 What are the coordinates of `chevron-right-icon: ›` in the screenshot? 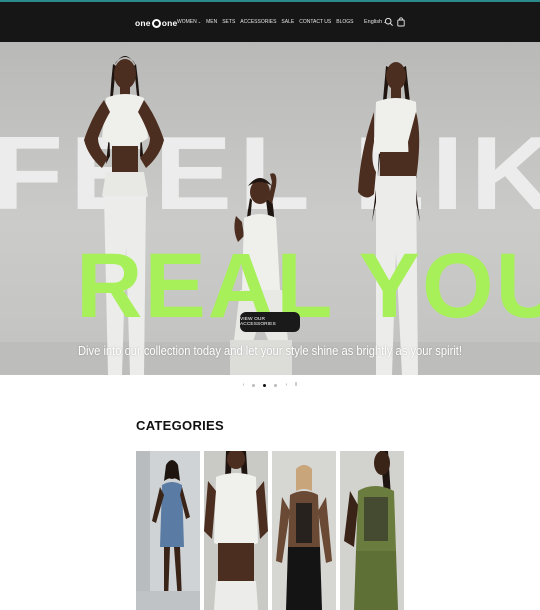 It's located at (286, 385).